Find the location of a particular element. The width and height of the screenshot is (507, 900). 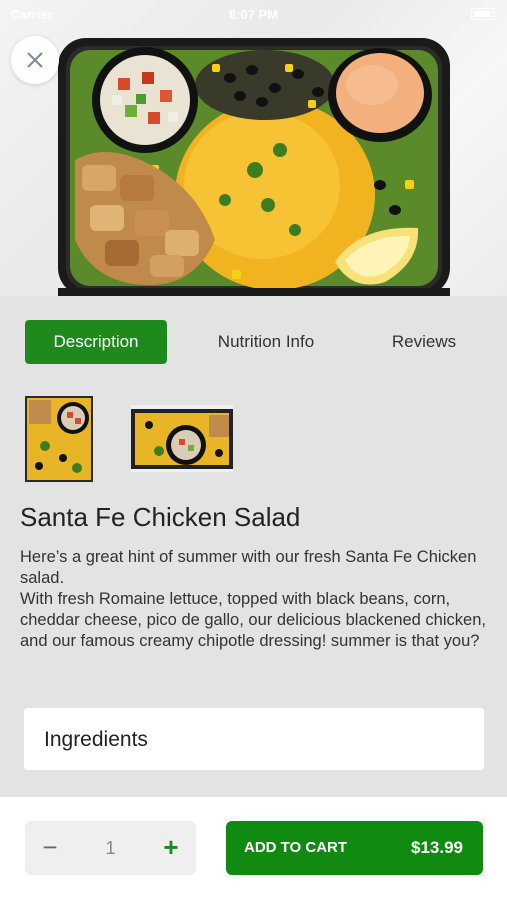

close-icon is located at coordinates (35, 60).